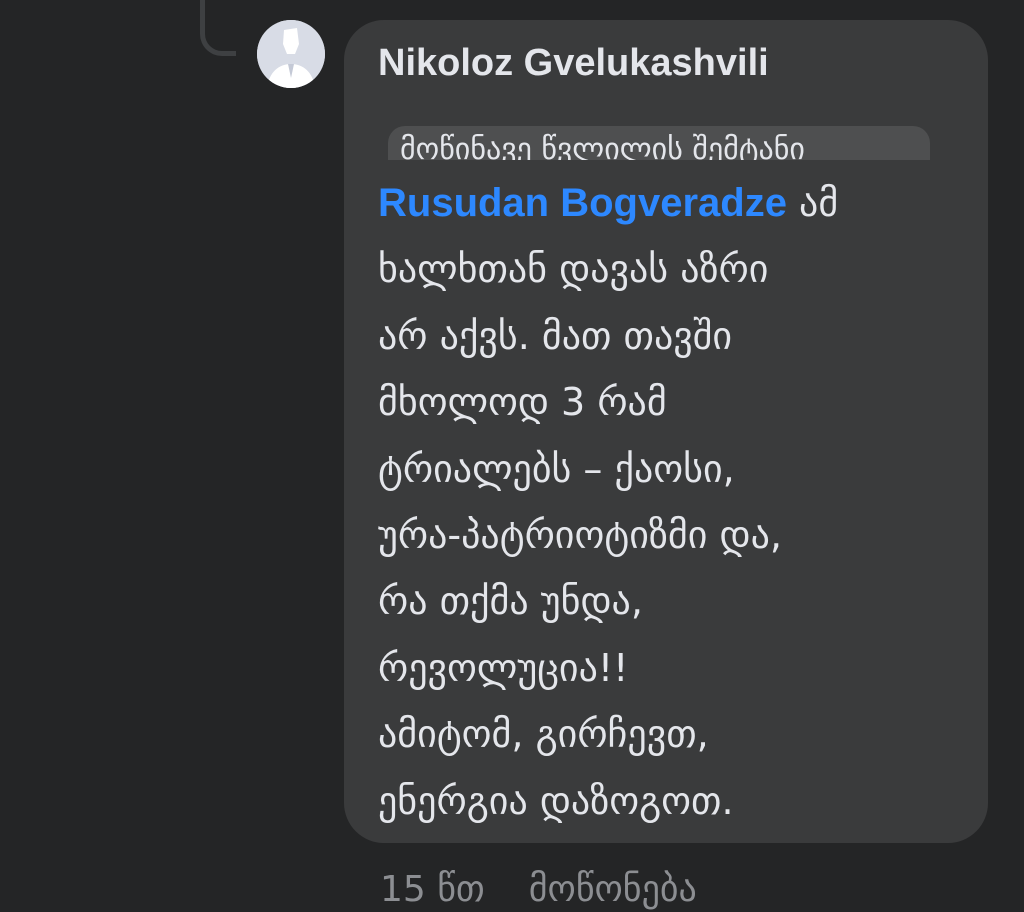  I want to click on comment-line-2: ხალხთან დავას აზრი, so click(573, 269).